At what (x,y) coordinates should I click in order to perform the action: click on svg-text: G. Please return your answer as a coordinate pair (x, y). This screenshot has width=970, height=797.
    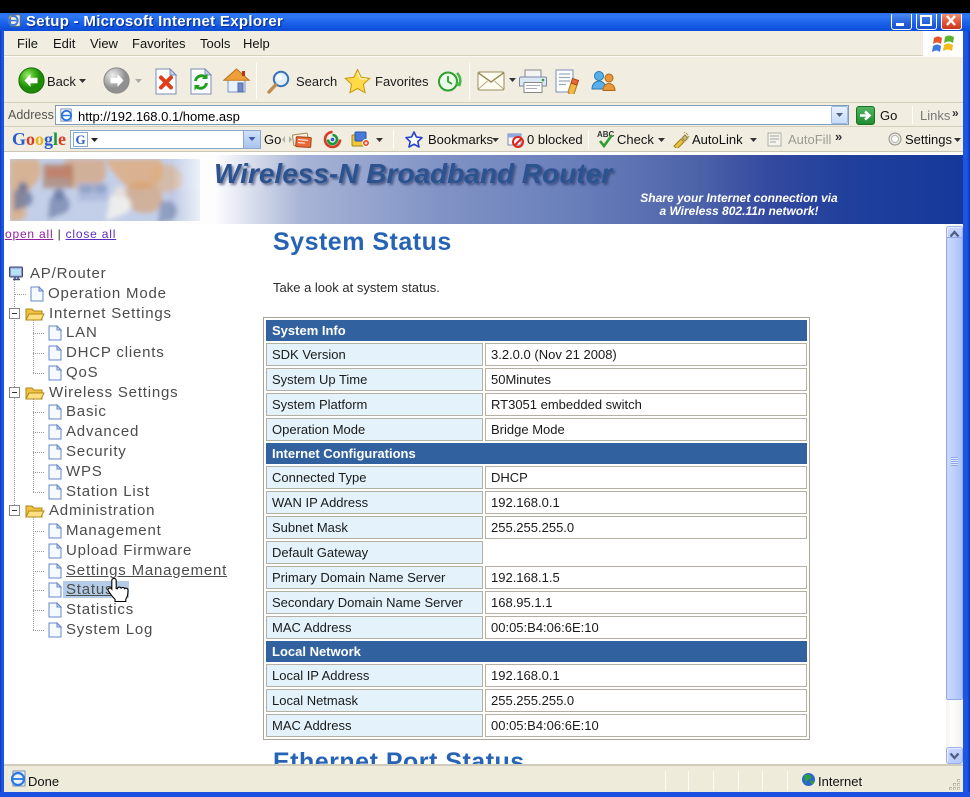
    Looking at the image, I should click on (80, 139).